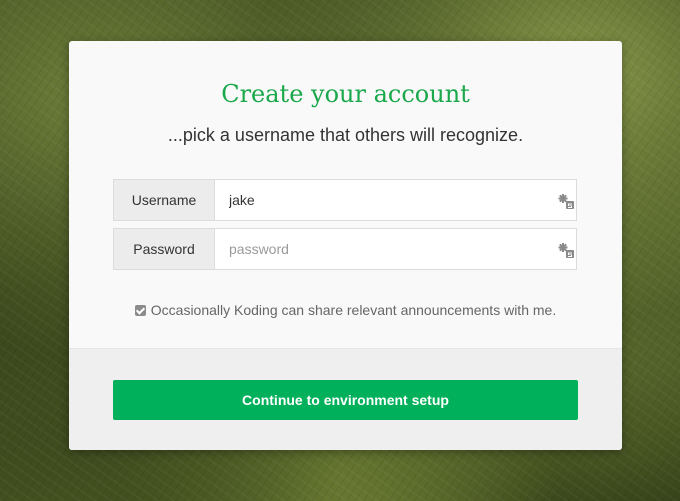  What do you see at coordinates (164, 249) in the screenshot?
I see `password-label: Password` at bounding box center [164, 249].